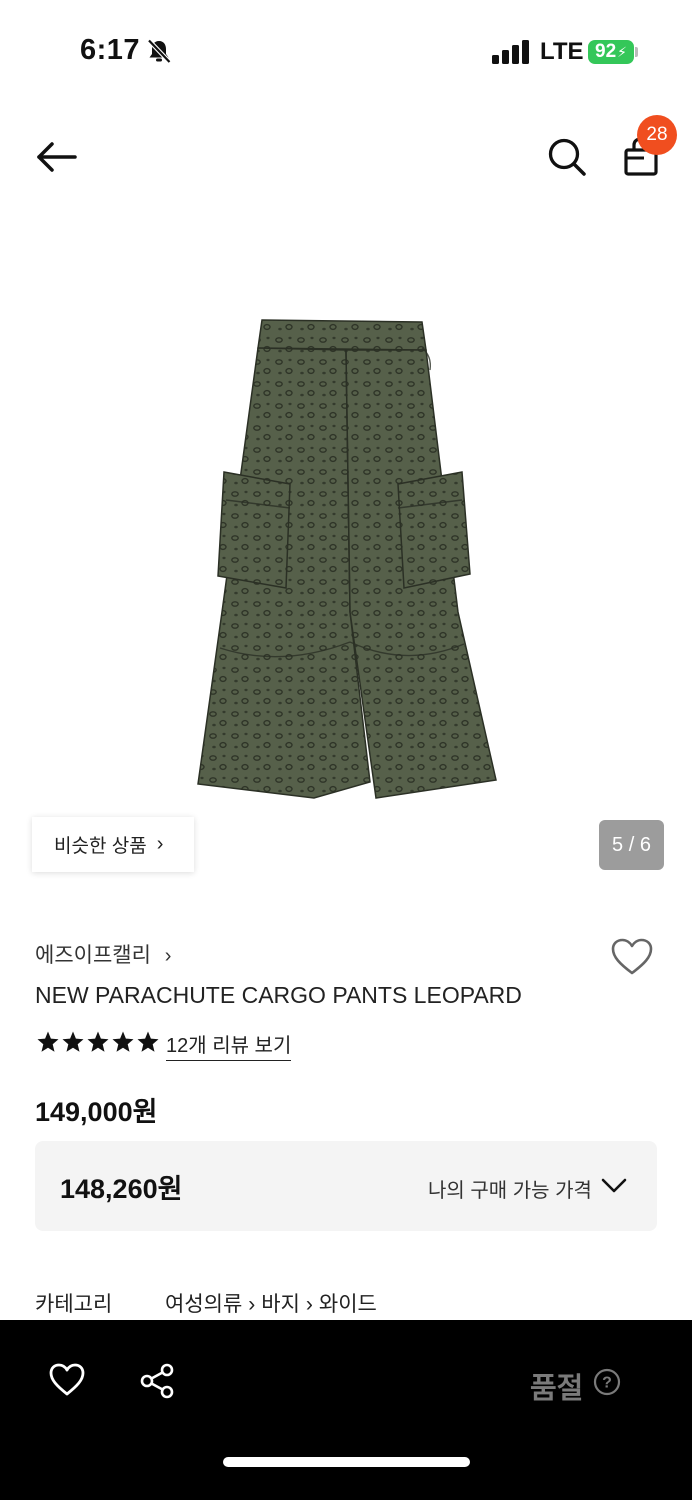 Image resolution: width=692 pixels, height=1500 pixels. Describe the element at coordinates (567, 157) in the screenshot. I see `search-icon` at that location.